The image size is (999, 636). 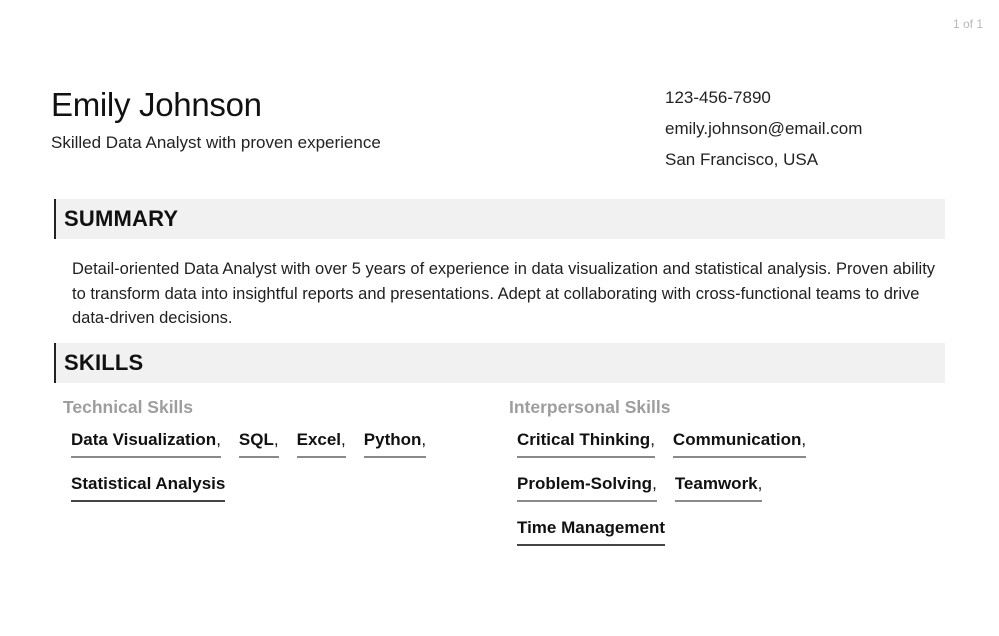 What do you see at coordinates (591, 527) in the screenshot?
I see `skill-label: Time Management` at bounding box center [591, 527].